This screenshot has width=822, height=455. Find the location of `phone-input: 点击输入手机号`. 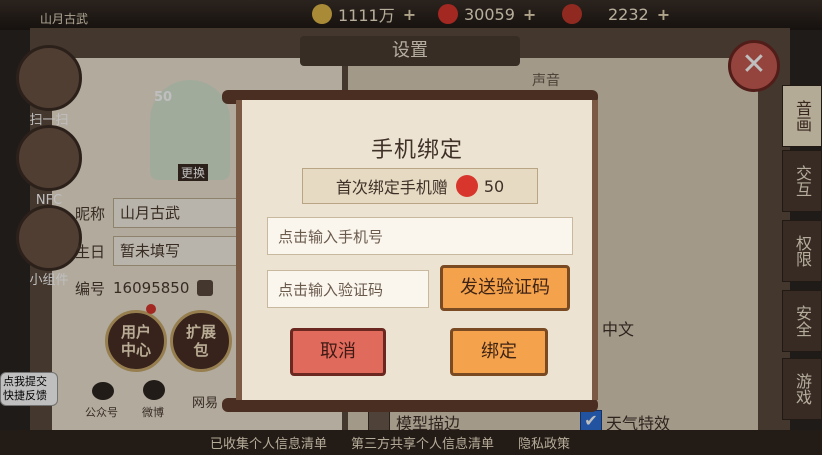

phone-input: 点击输入手机号 is located at coordinates (420, 236).